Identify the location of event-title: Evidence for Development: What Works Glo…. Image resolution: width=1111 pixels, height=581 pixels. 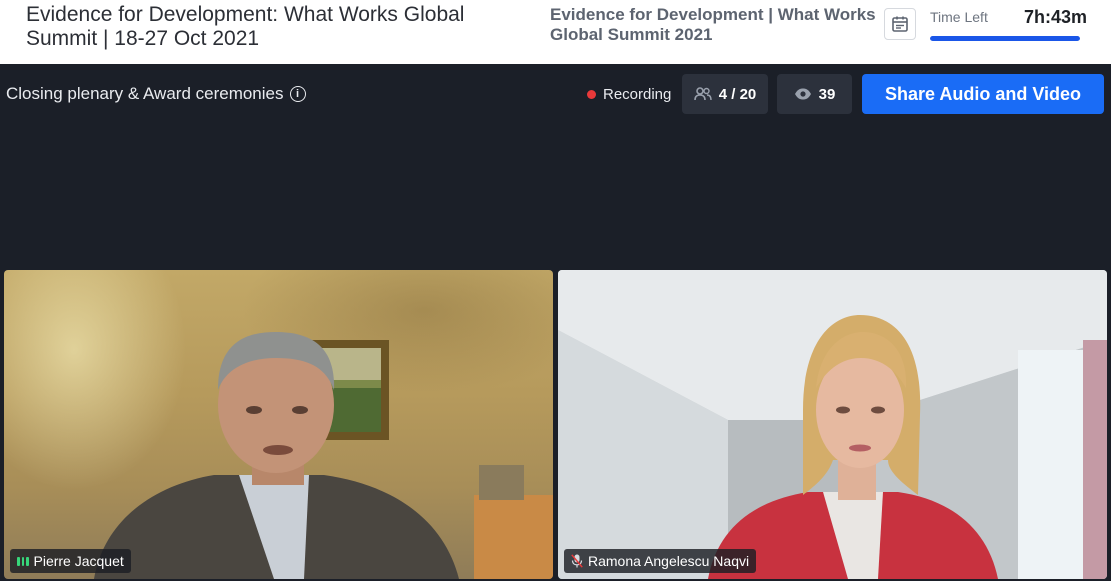
(245, 26).